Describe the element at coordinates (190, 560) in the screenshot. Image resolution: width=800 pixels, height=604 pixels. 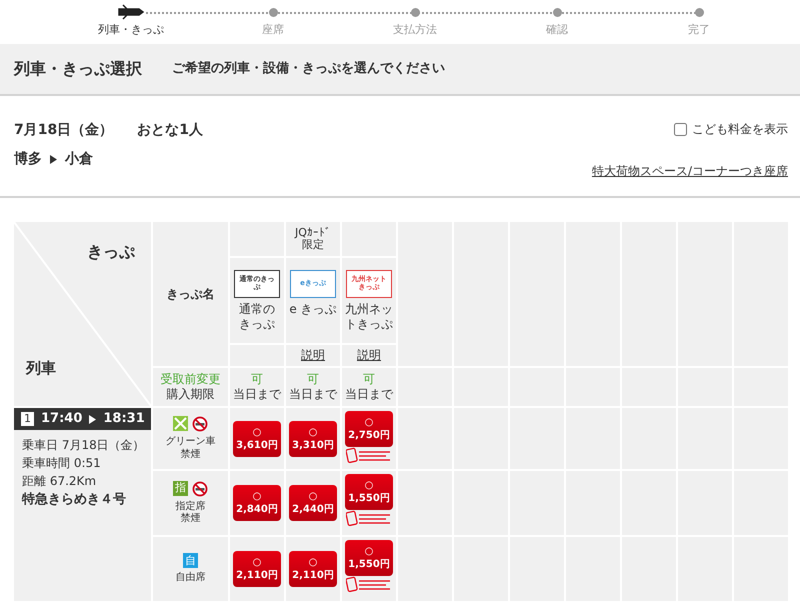
I see `seat-type-badge: 自` at that location.